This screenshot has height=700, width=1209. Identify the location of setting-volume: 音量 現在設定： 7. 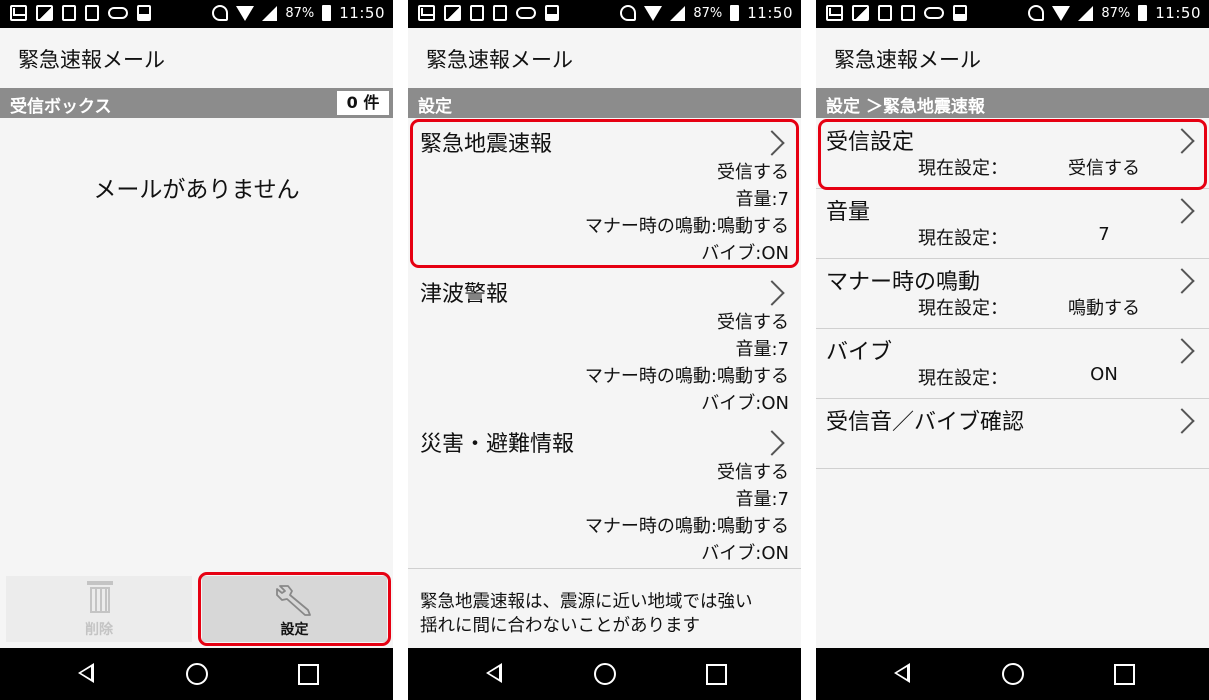
(1012, 223).